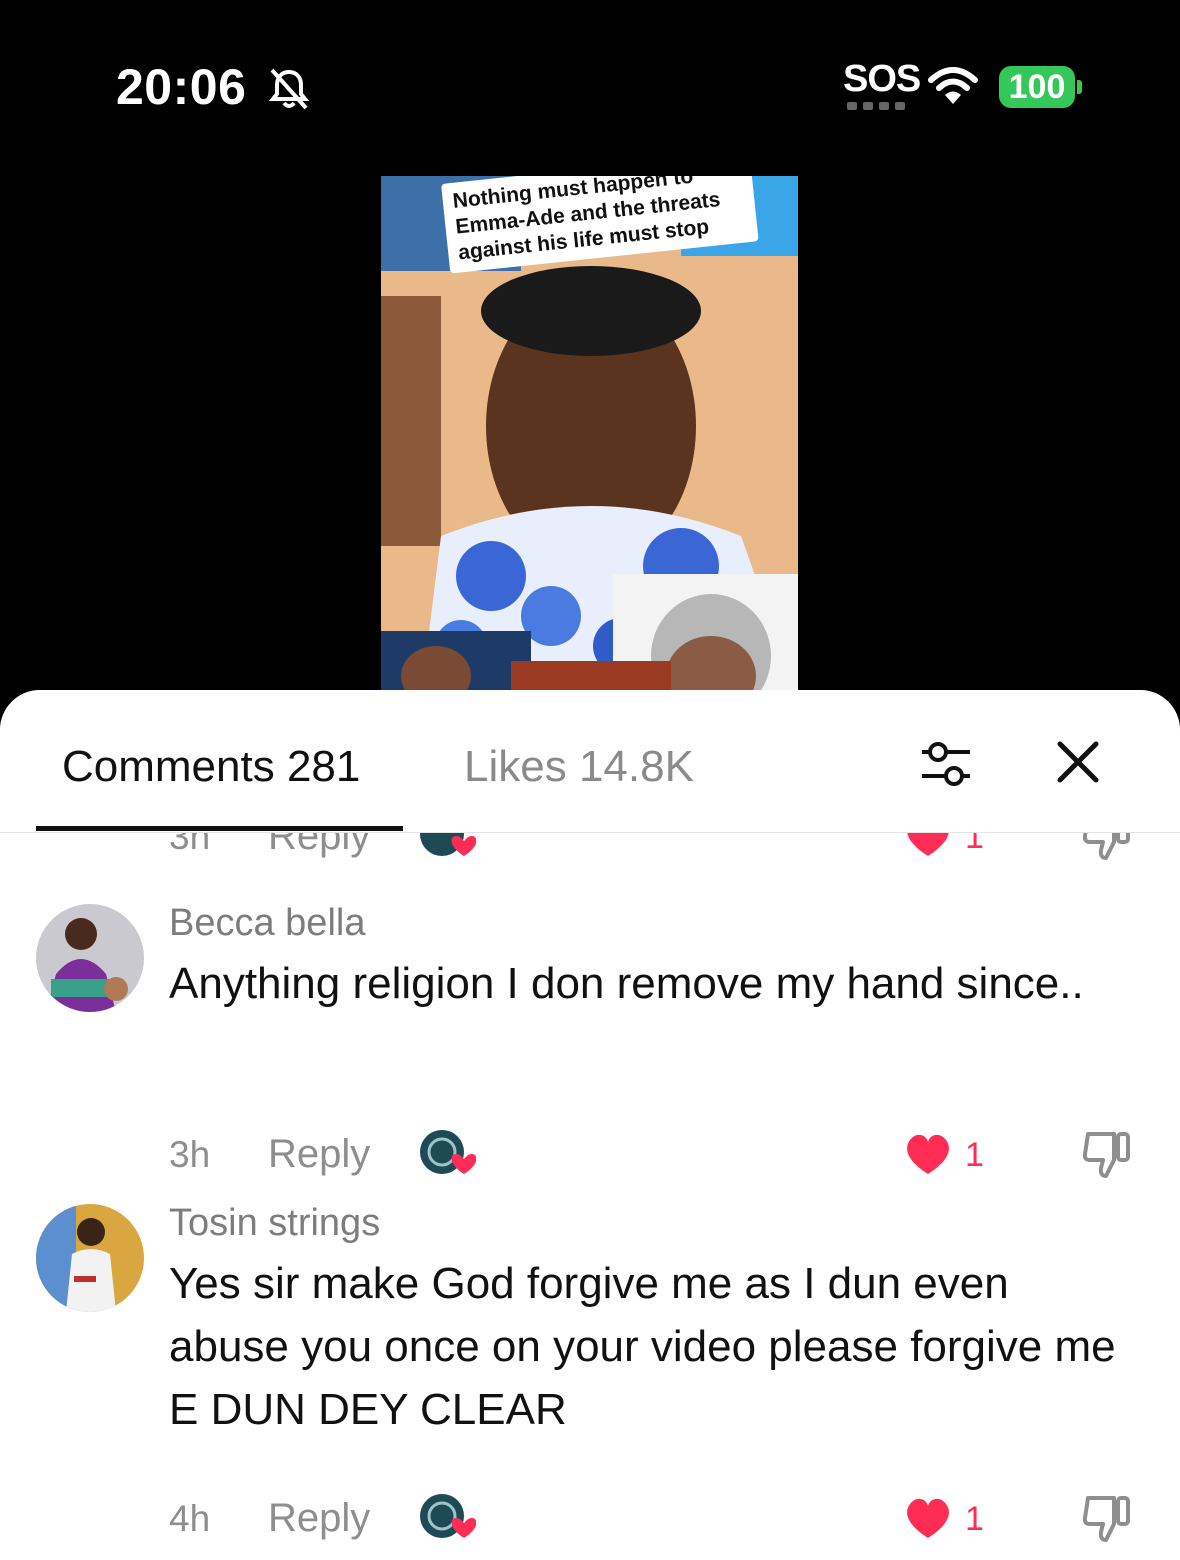 The image size is (1180, 1560). I want to click on filter-icon, so click(946, 764).